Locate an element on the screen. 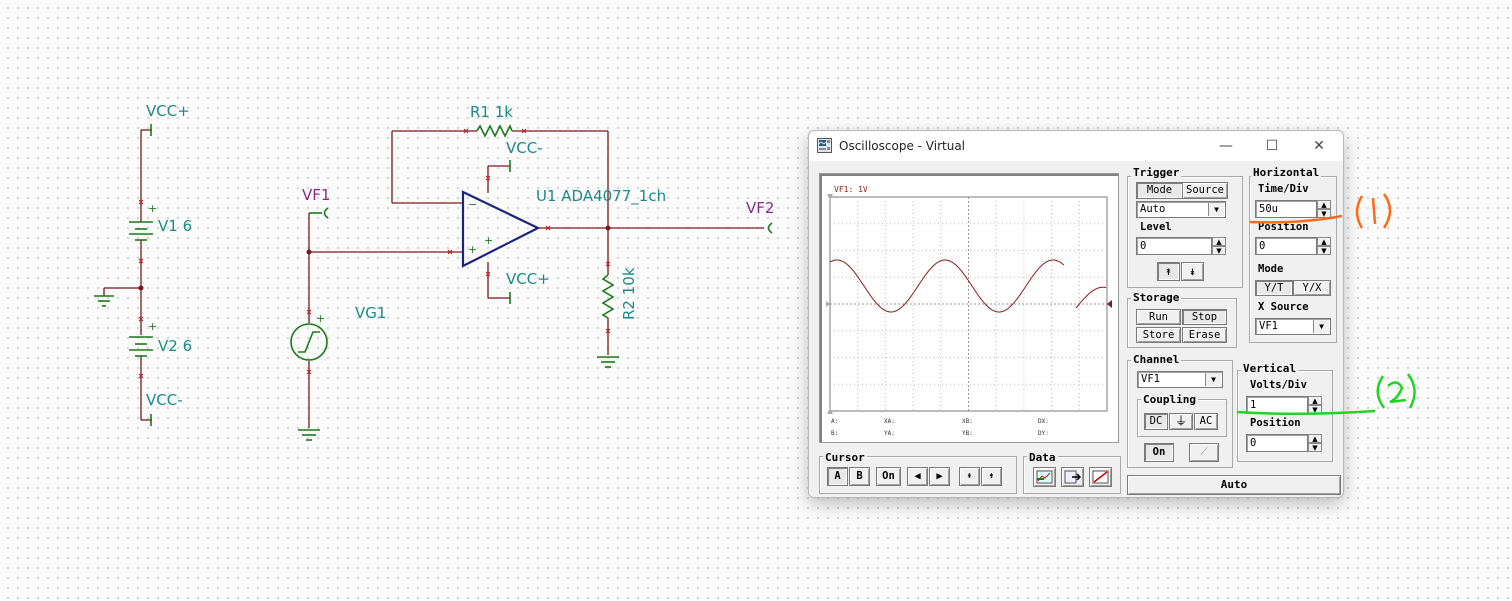 The height and width of the screenshot is (601, 1512). arrow-up-icon: ⇞ is located at coordinates (969, 476).